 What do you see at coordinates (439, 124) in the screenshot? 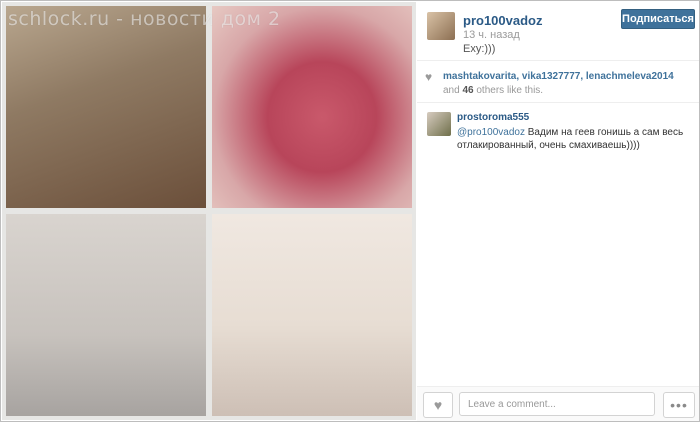
I see `comment-avatar` at bounding box center [439, 124].